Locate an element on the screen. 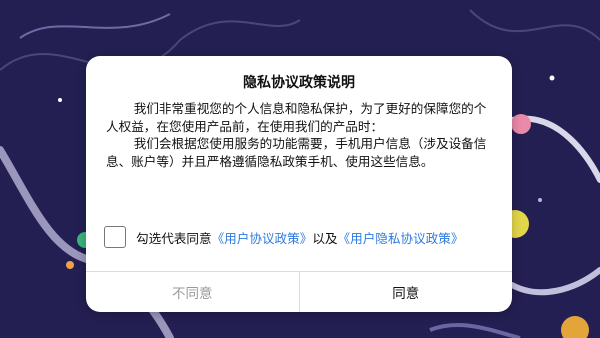  disagree-button: 不同意 is located at coordinates (193, 292).